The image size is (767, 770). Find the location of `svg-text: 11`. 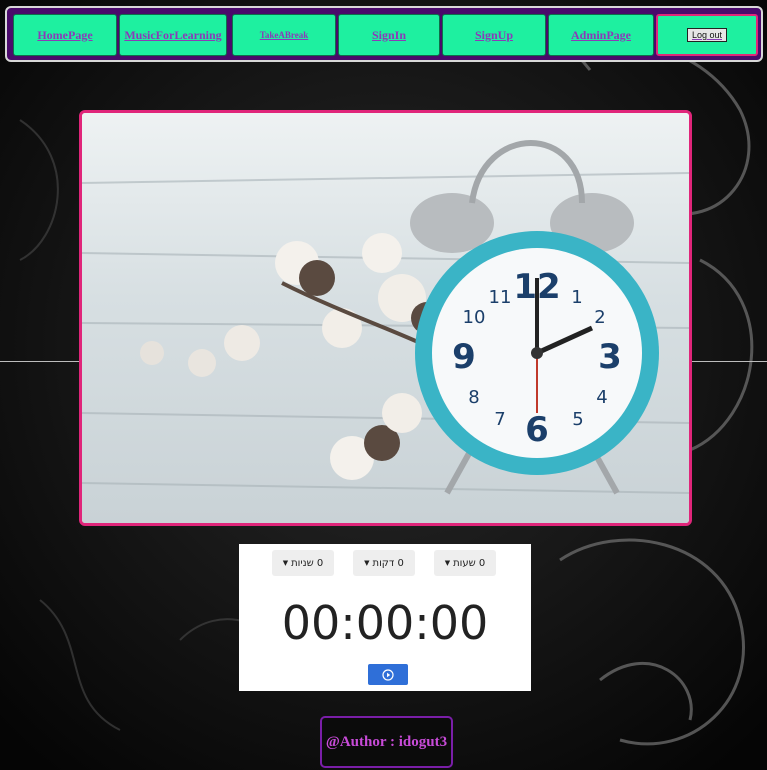

svg-text: 11 is located at coordinates (500, 297).